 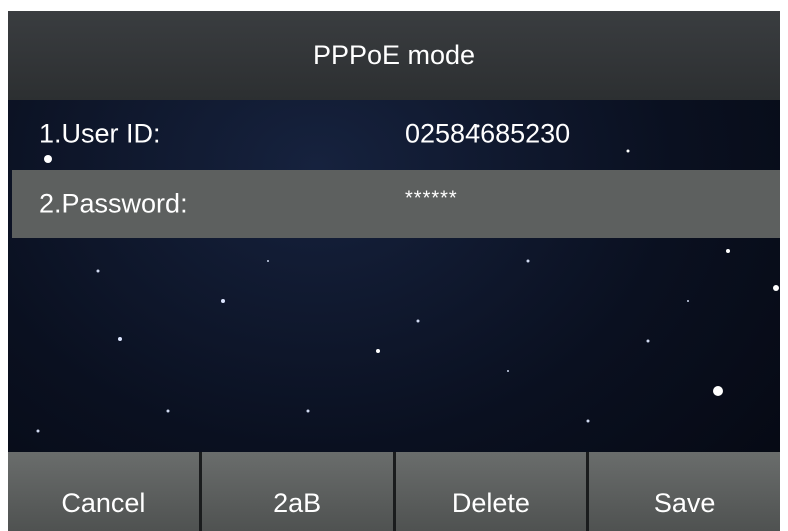 I want to click on field-user-id: 1.User ID: 02584685230, so click(x=396, y=134).